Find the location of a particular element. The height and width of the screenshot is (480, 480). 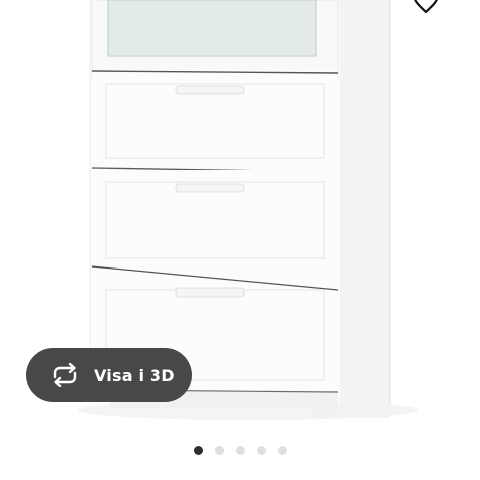

heart-icon is located at coordinates (426, 7).